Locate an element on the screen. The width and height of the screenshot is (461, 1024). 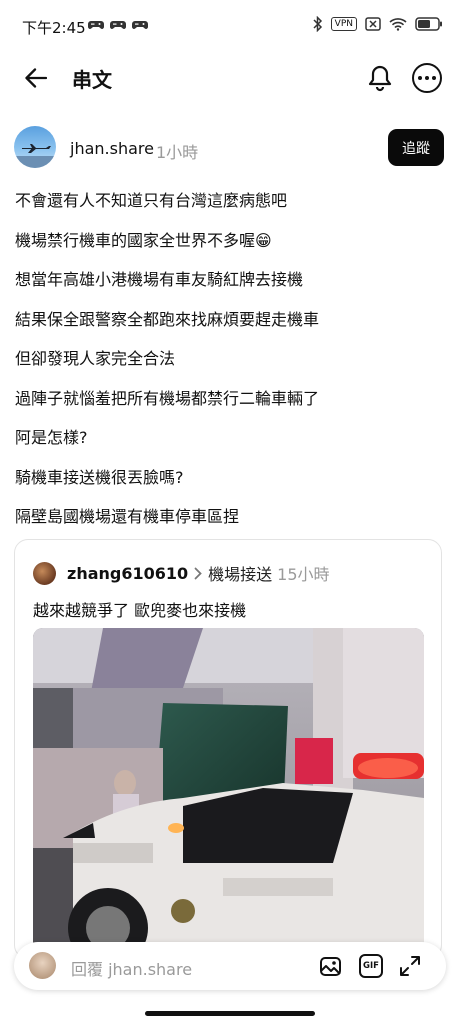
status-system-icons: VPN is located at coordinates (378, 24).